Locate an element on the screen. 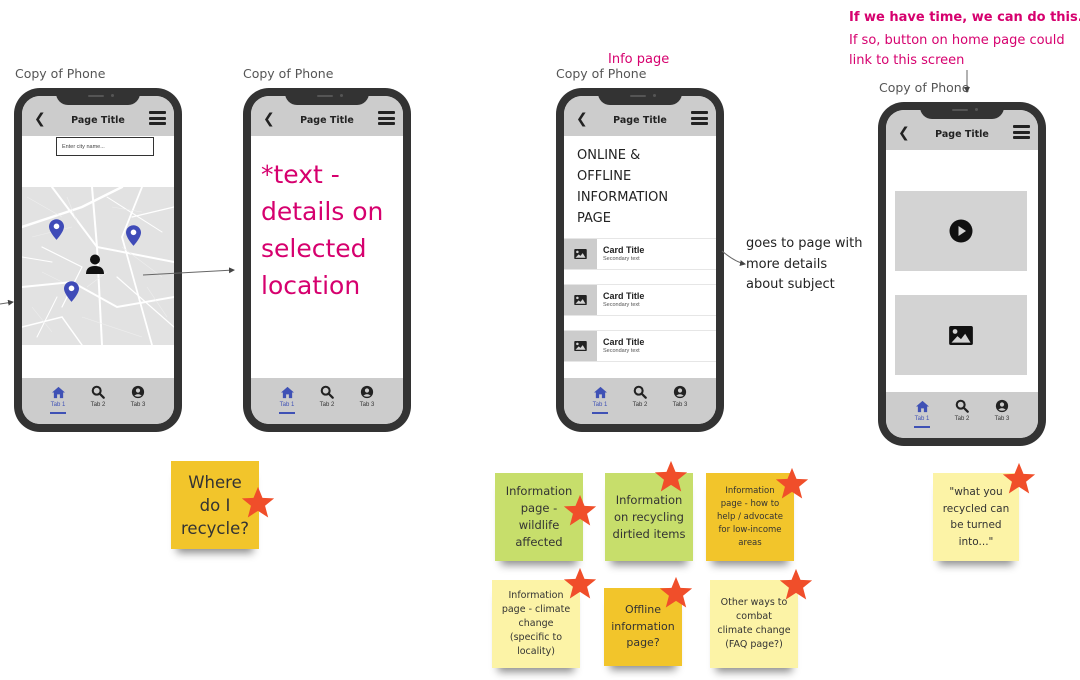 The width and height of the screenshot is (1080, 680). card-title: Card Title is located at coordinates (624, 296).